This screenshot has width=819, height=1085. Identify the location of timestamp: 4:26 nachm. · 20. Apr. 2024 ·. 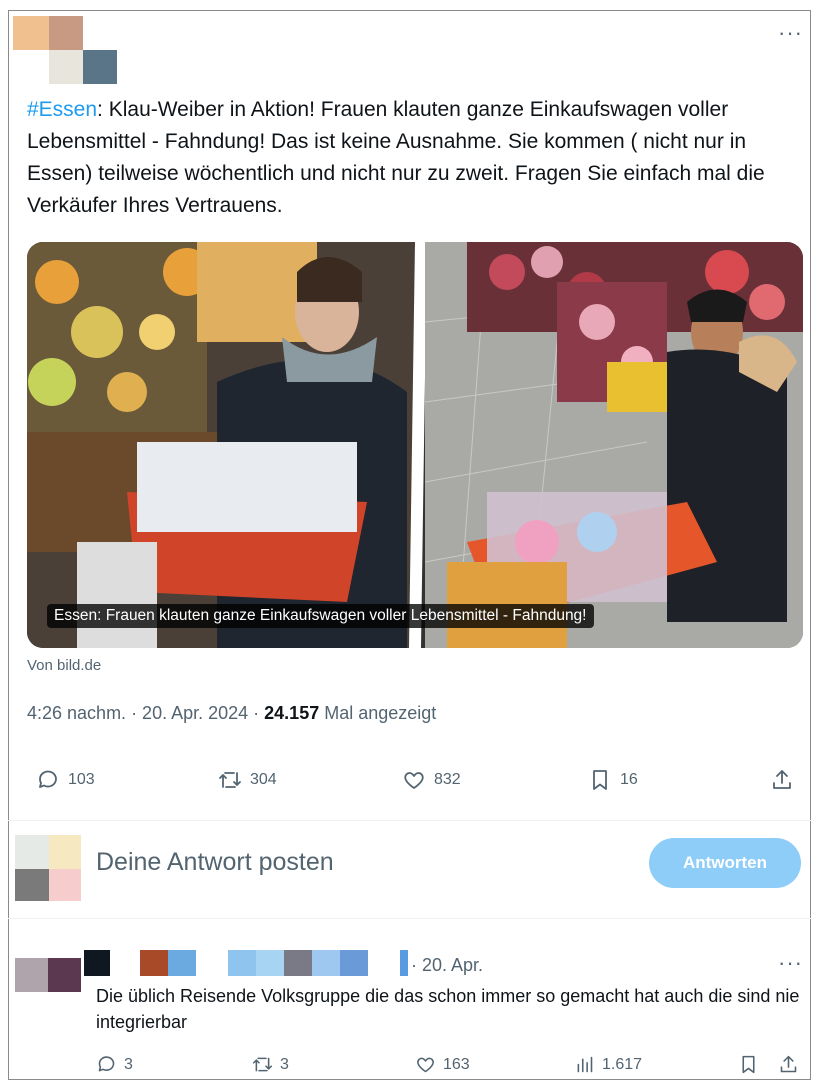
(145, 713).